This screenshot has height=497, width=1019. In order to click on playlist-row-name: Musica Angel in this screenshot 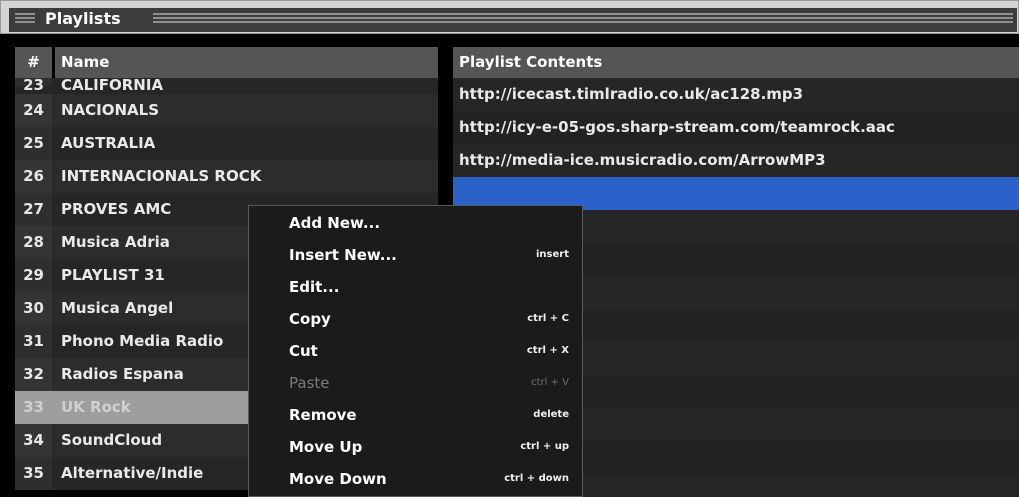, I will do `click(117, 308)`.